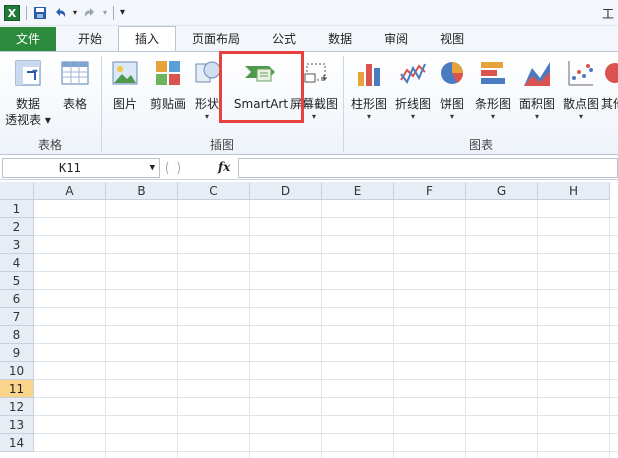 This screenshot has height=458, width=618. Describe the element at coordinates (208, 72) in the screenshot. I see `shapes-icon` at that location.